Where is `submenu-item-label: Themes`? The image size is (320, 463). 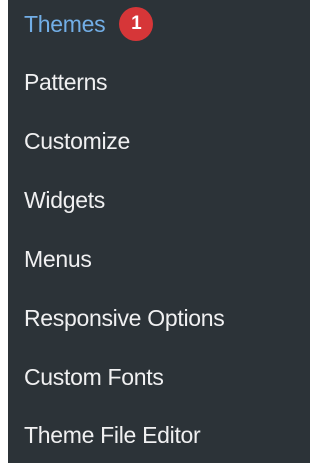 submenu-item-label: Themes is located at coordinates (65, 23).